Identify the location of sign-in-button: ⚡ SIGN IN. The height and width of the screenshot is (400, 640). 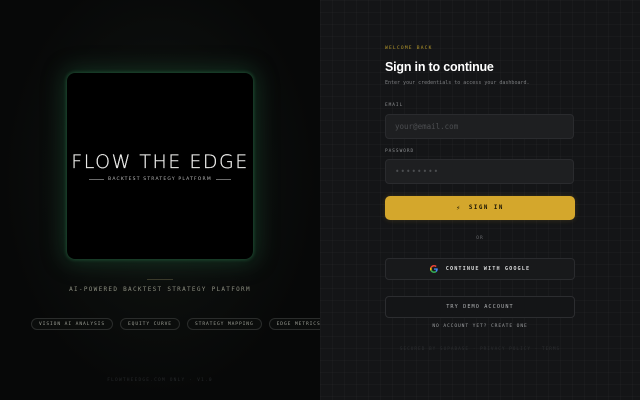
(480, 208).